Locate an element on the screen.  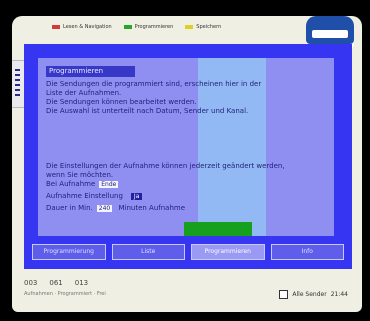
setting-label: Bei Aufnahme is located at coordinates (71, 184).